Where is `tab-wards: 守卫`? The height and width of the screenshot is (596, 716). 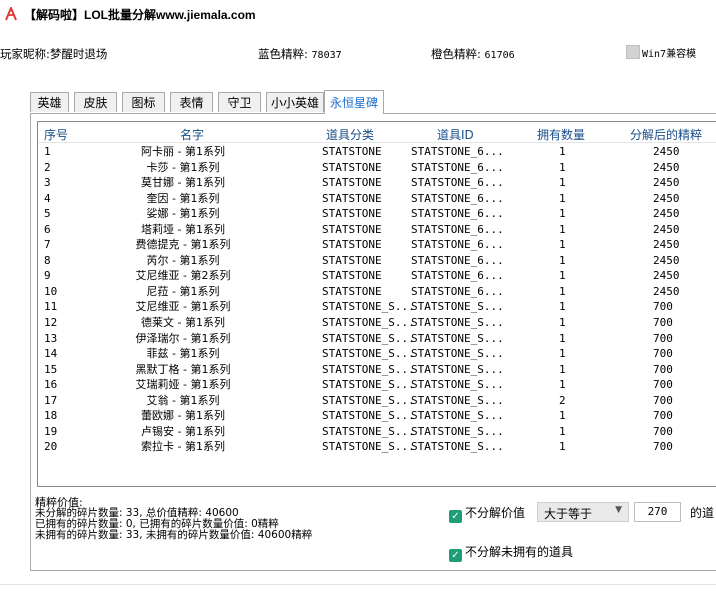
tab-wards: 守卫 is located at coordinates (239, 102).